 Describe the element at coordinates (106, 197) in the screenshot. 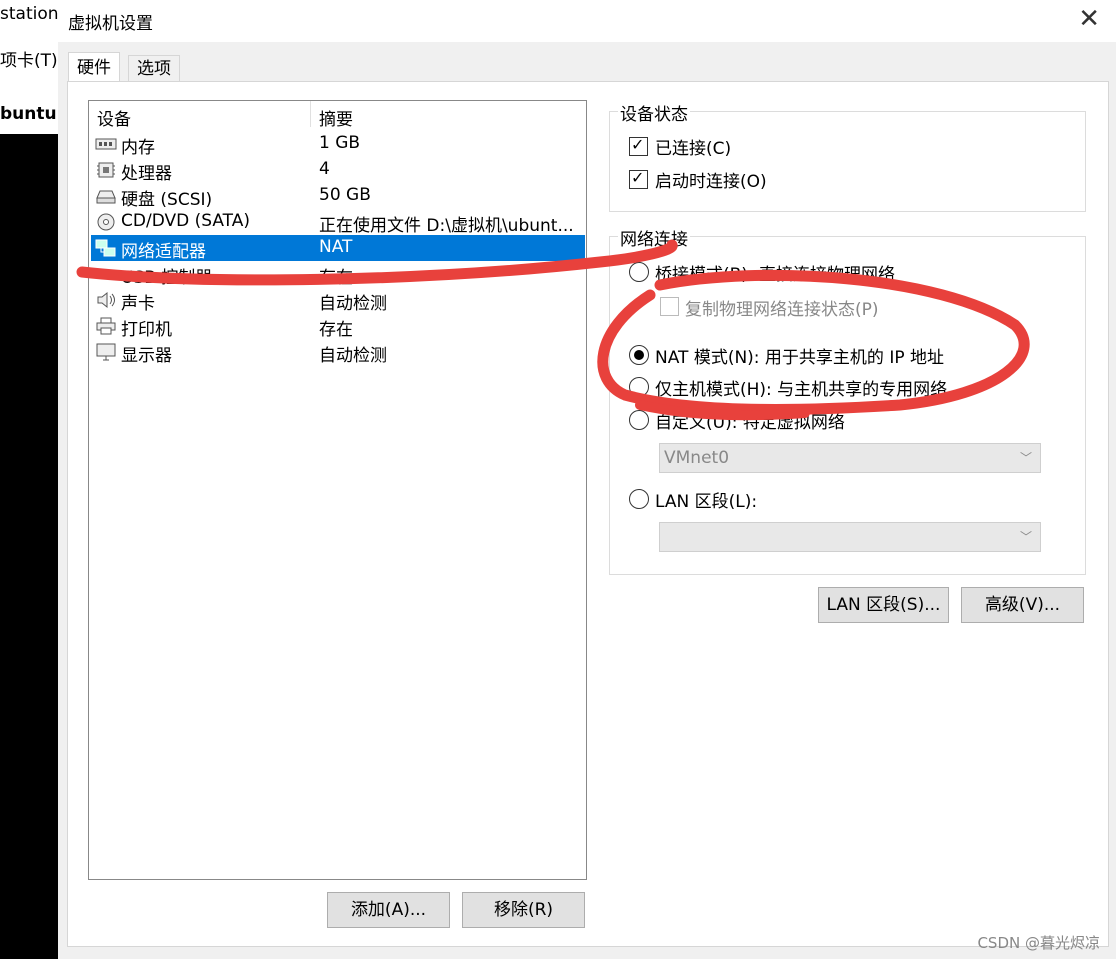

I see `hard-disk-icon` at that location.